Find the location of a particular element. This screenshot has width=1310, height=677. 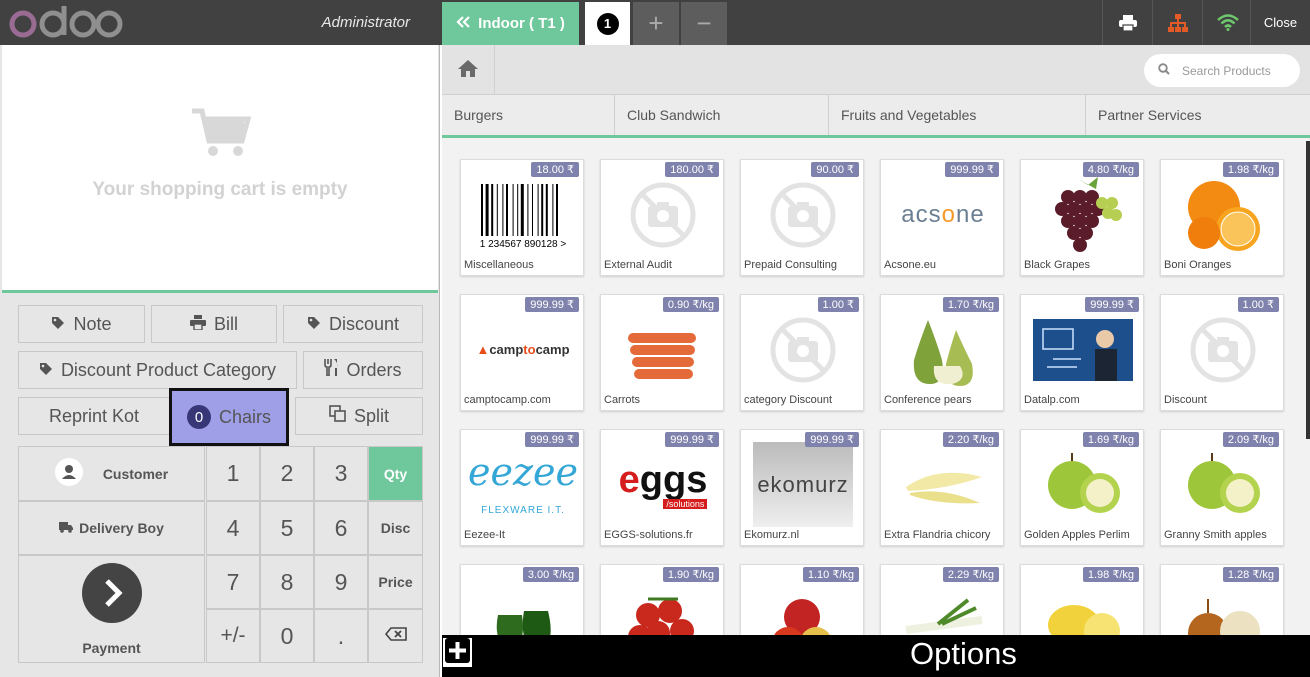

product-card: 999.99 ₹ Datalp.com is located at coordinates (1082, 352).